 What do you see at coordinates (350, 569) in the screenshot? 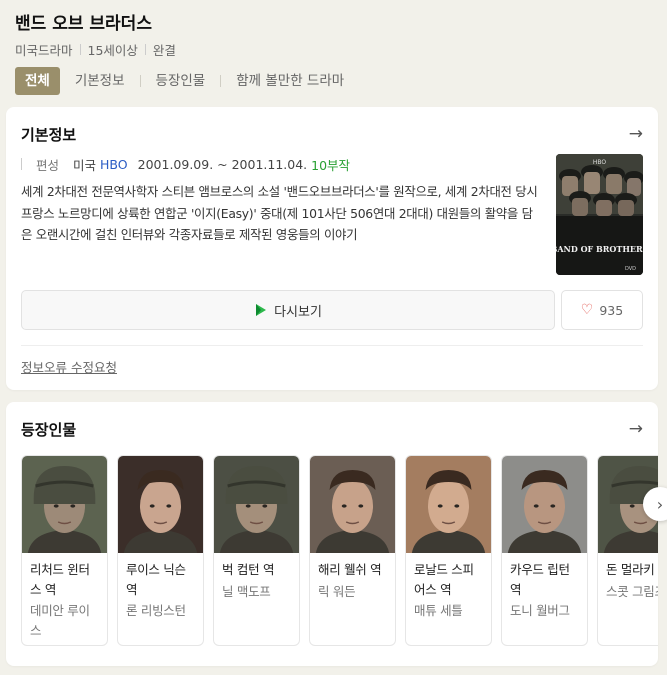
I see `cast-role: 해리 웰쉬 역` at bounding box center [350, 569].